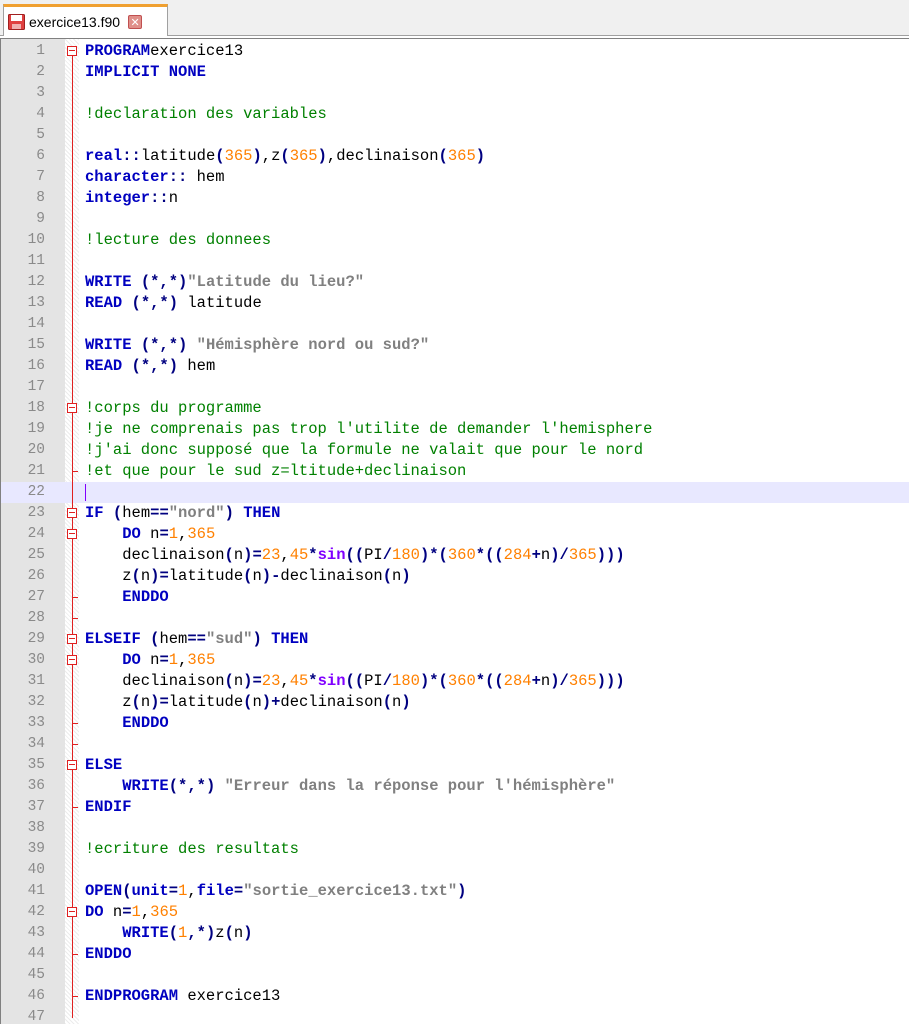 This screenshot has height=1028, width=909. I want to click on line-number: 7, so click(40, 177).